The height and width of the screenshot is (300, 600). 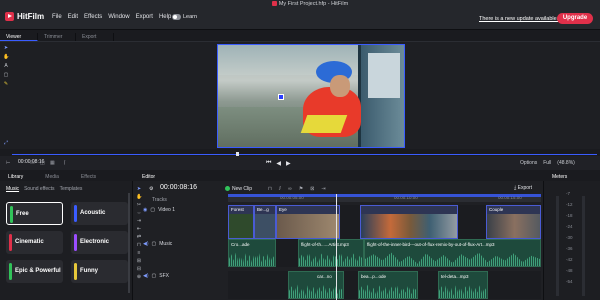 What do you see at coordinates (310, 4) in the screenshot?
I see `window-title: My First Project.hfp - HitFilm` at bounding box center [310, 4].